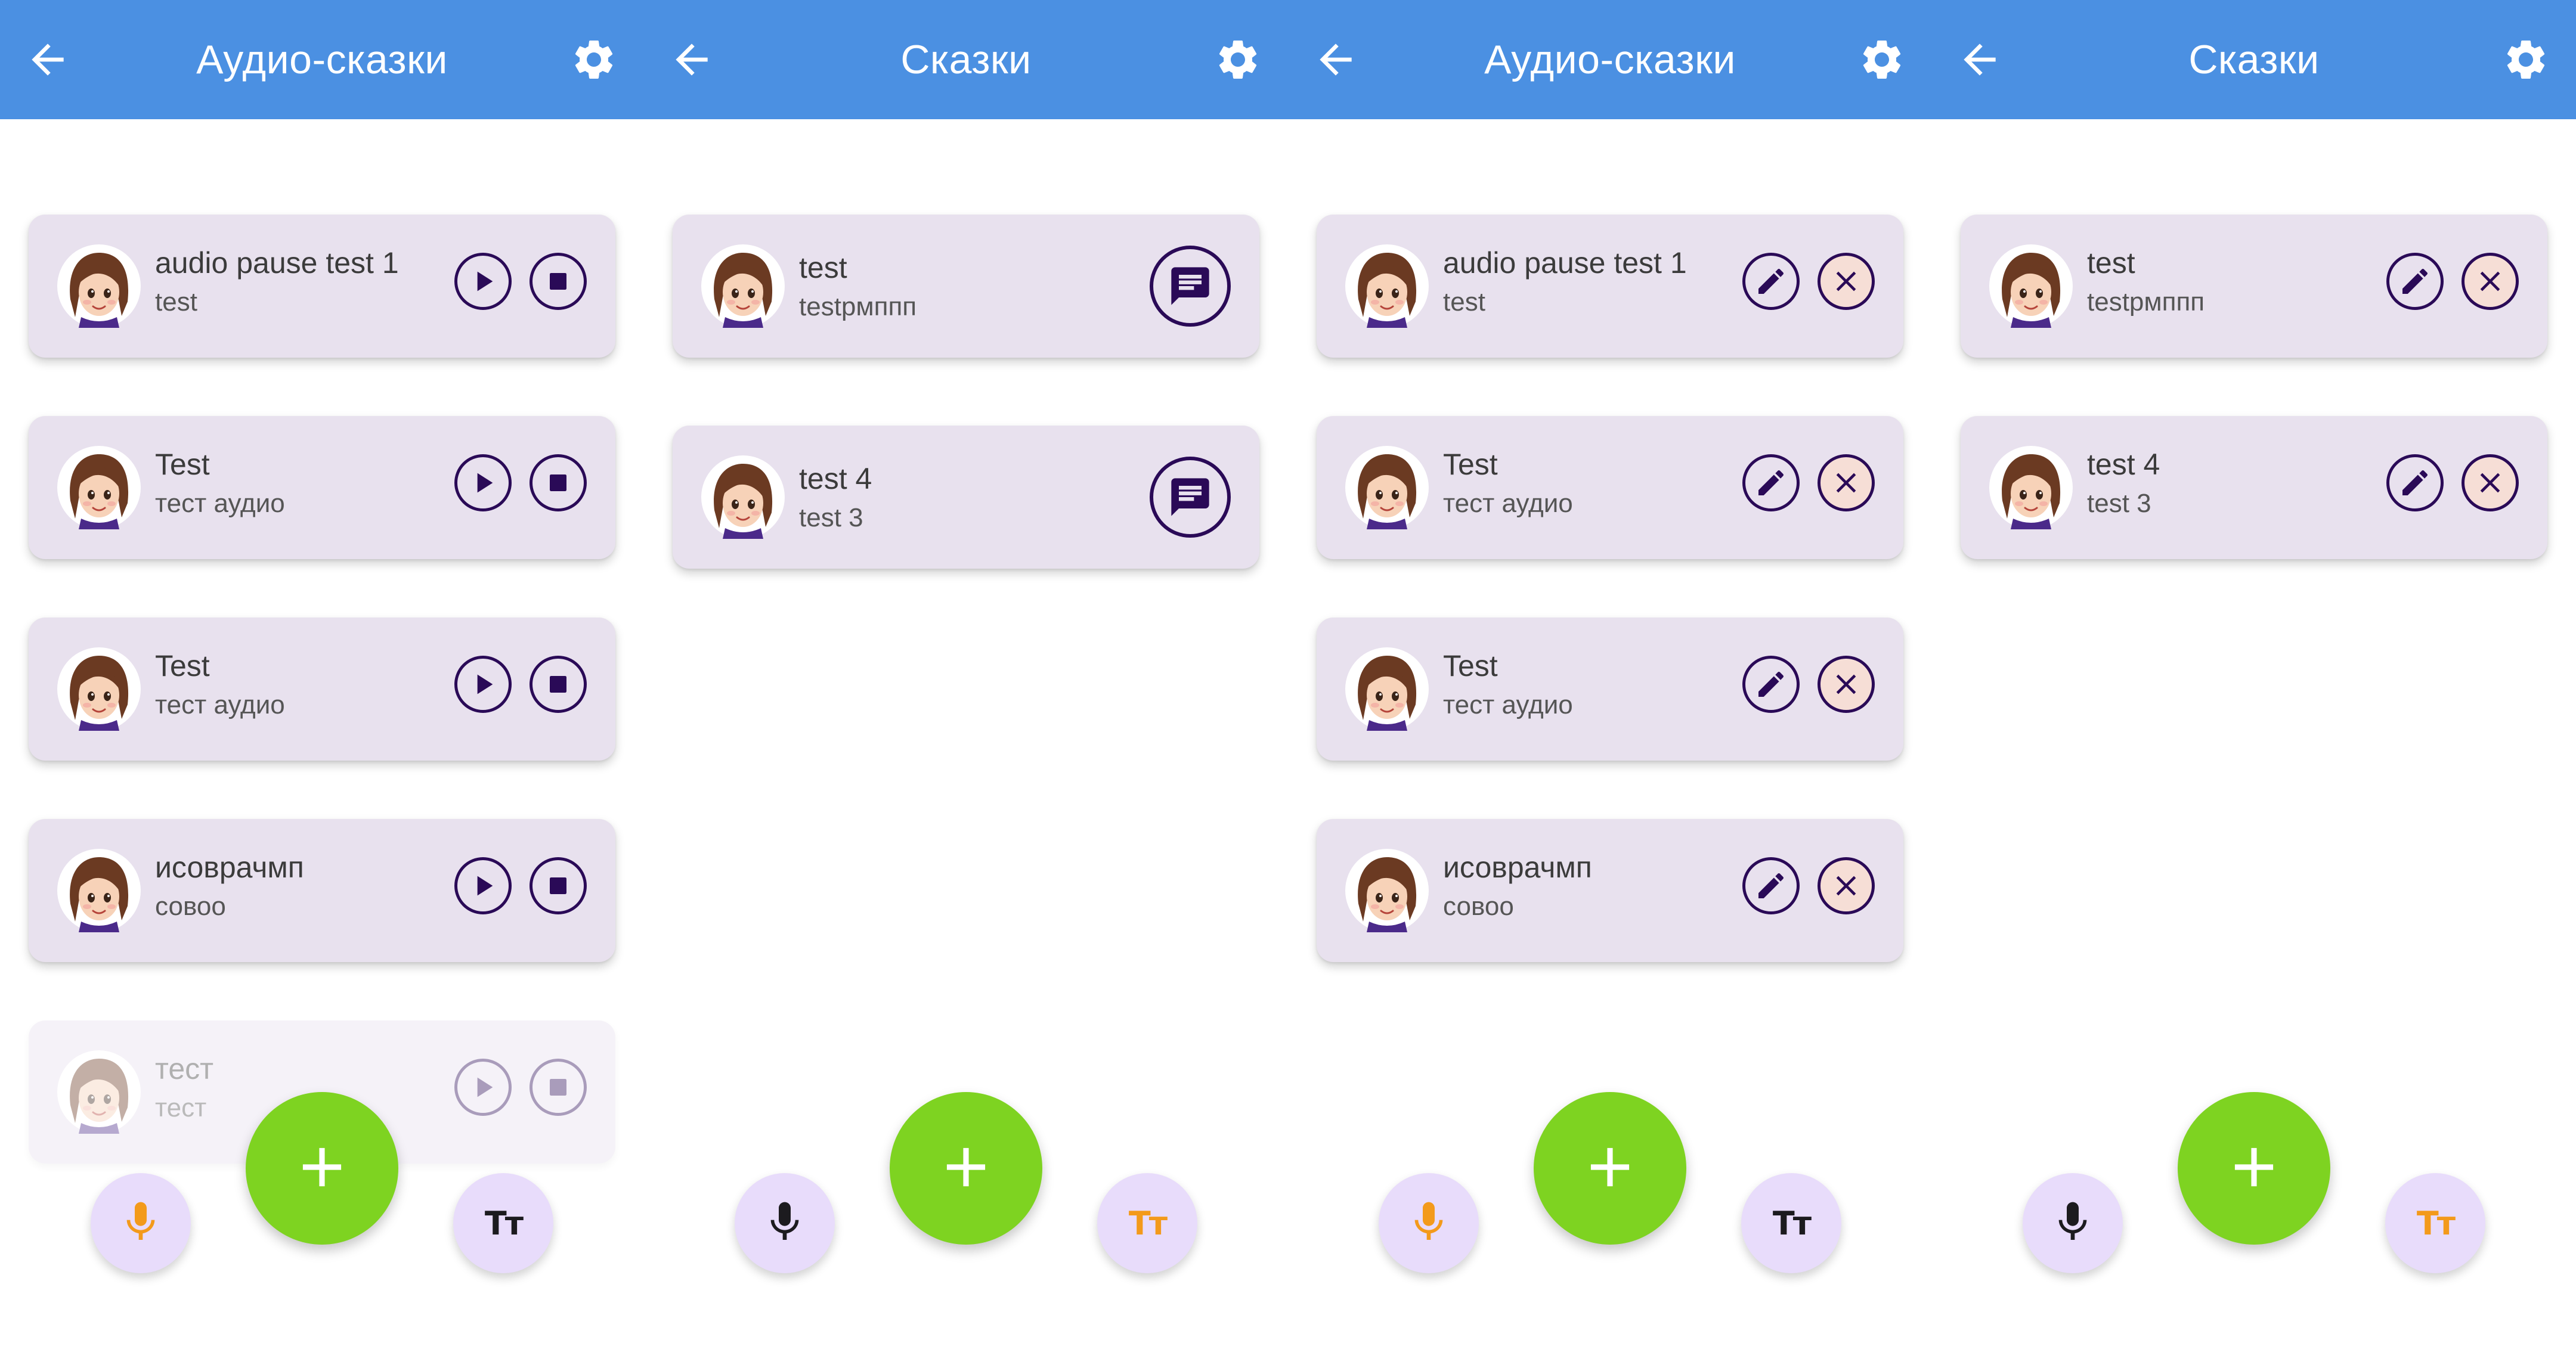 This screenshot has height=1371, width=2576. I want to click on item-title: исоврачмп, so click(1517, 867).